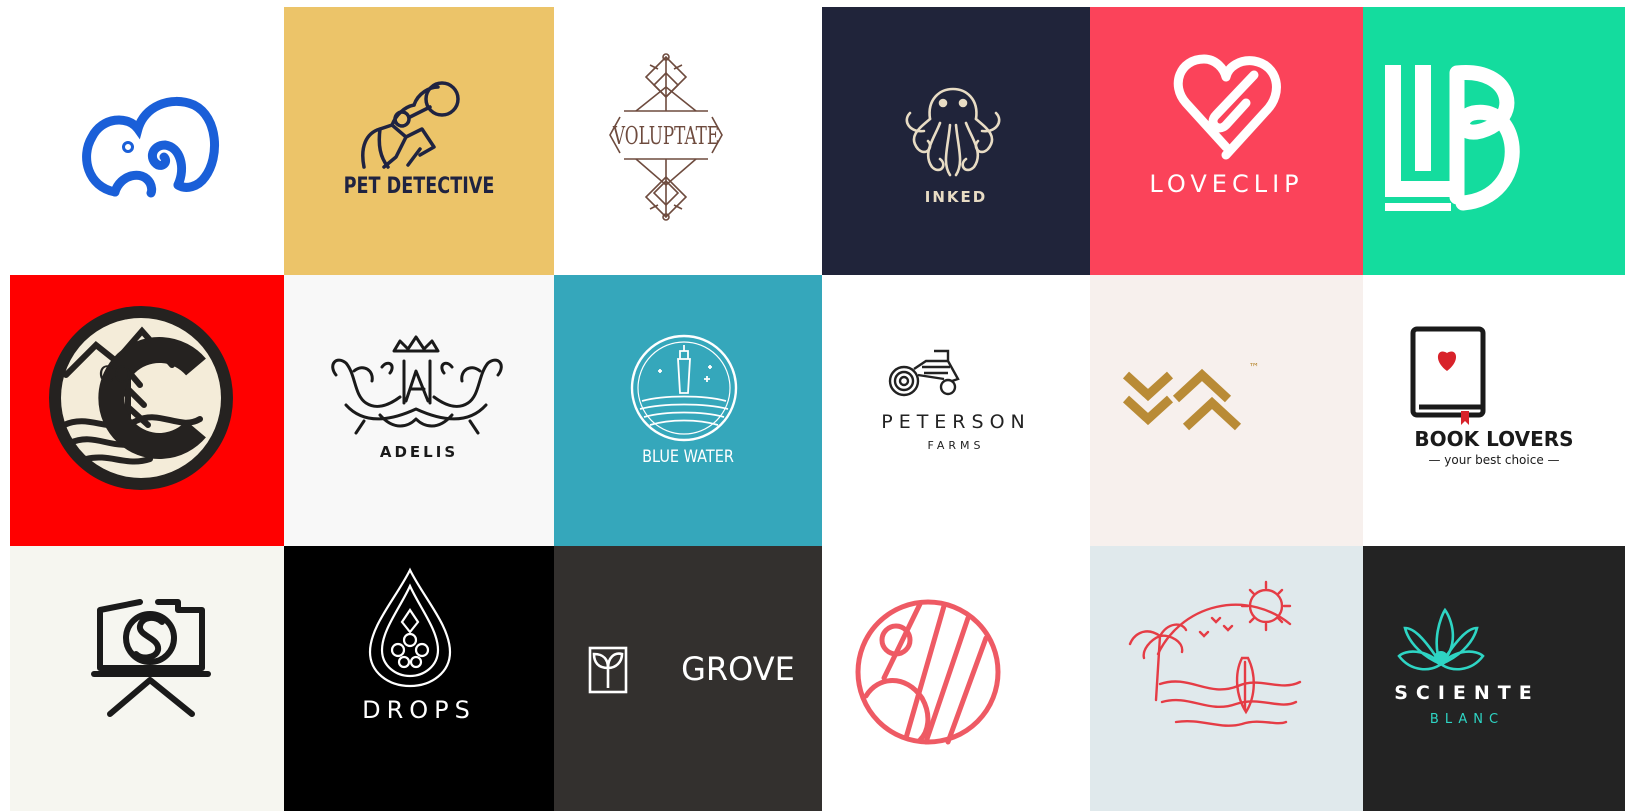 The image size is (1625, 811). What do you see at coordinates (1494, 439) in the screenshot?
I see `logo-text-book-lovers: BOOK LOVERS` at bounding box center [1494, 439].